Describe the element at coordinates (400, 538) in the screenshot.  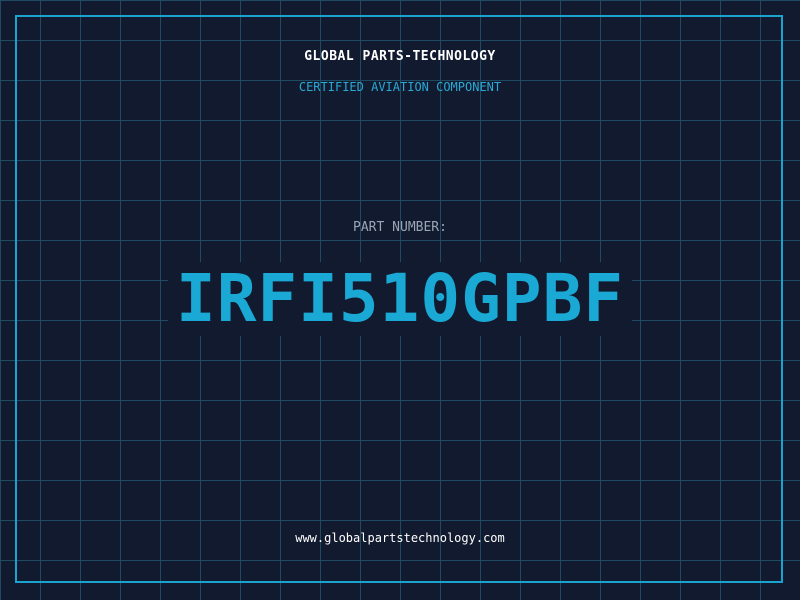
I see `website-url: www.globalpartstechnology.com` at that location.